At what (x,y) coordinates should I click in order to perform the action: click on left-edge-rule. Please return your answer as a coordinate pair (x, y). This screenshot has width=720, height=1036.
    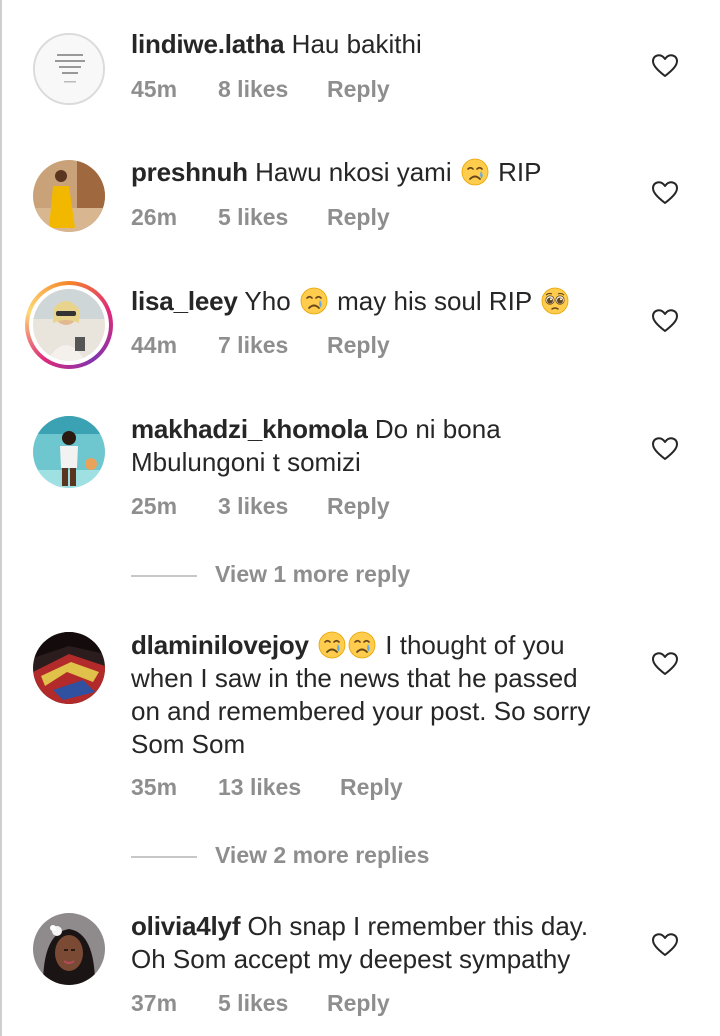
    Looking at the image, I should click on (1, 518).